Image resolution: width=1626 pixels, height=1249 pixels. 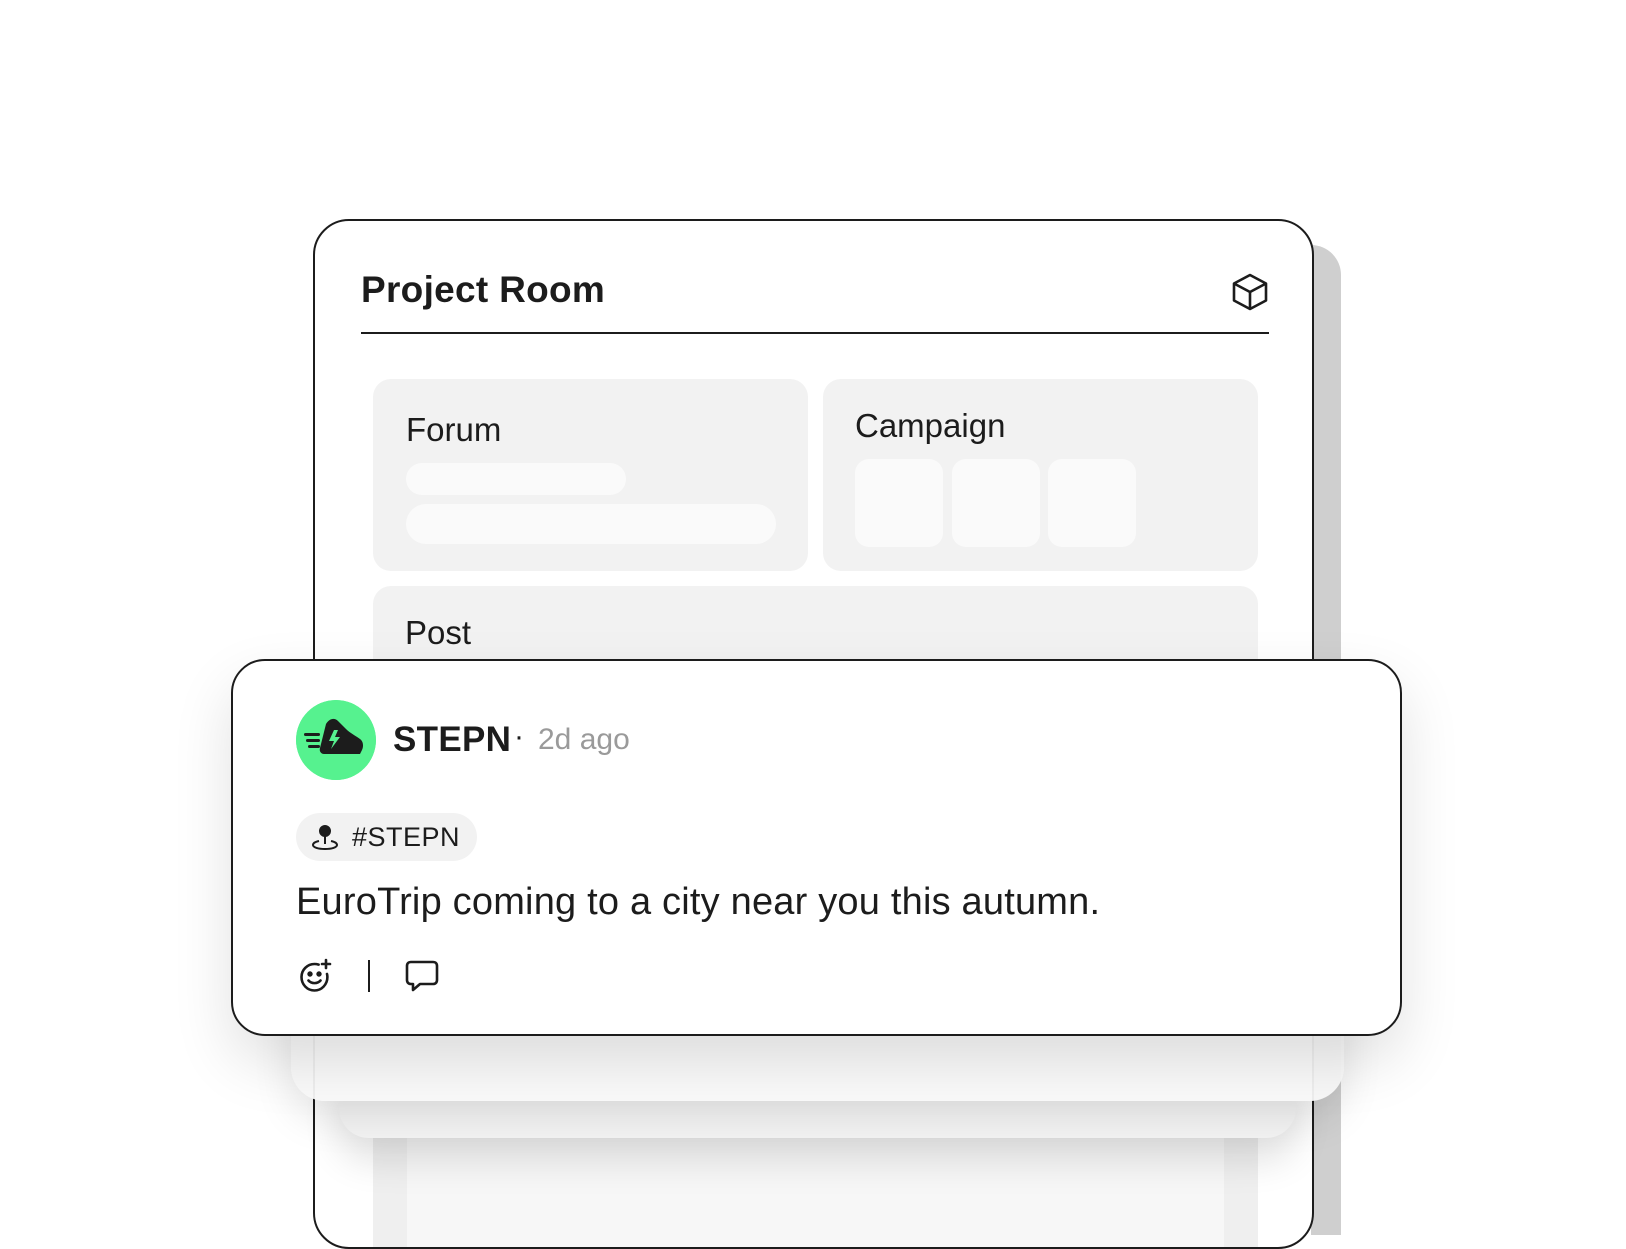 I want to click on campaign-panel: Campaign, so click(x=1040, y=475).